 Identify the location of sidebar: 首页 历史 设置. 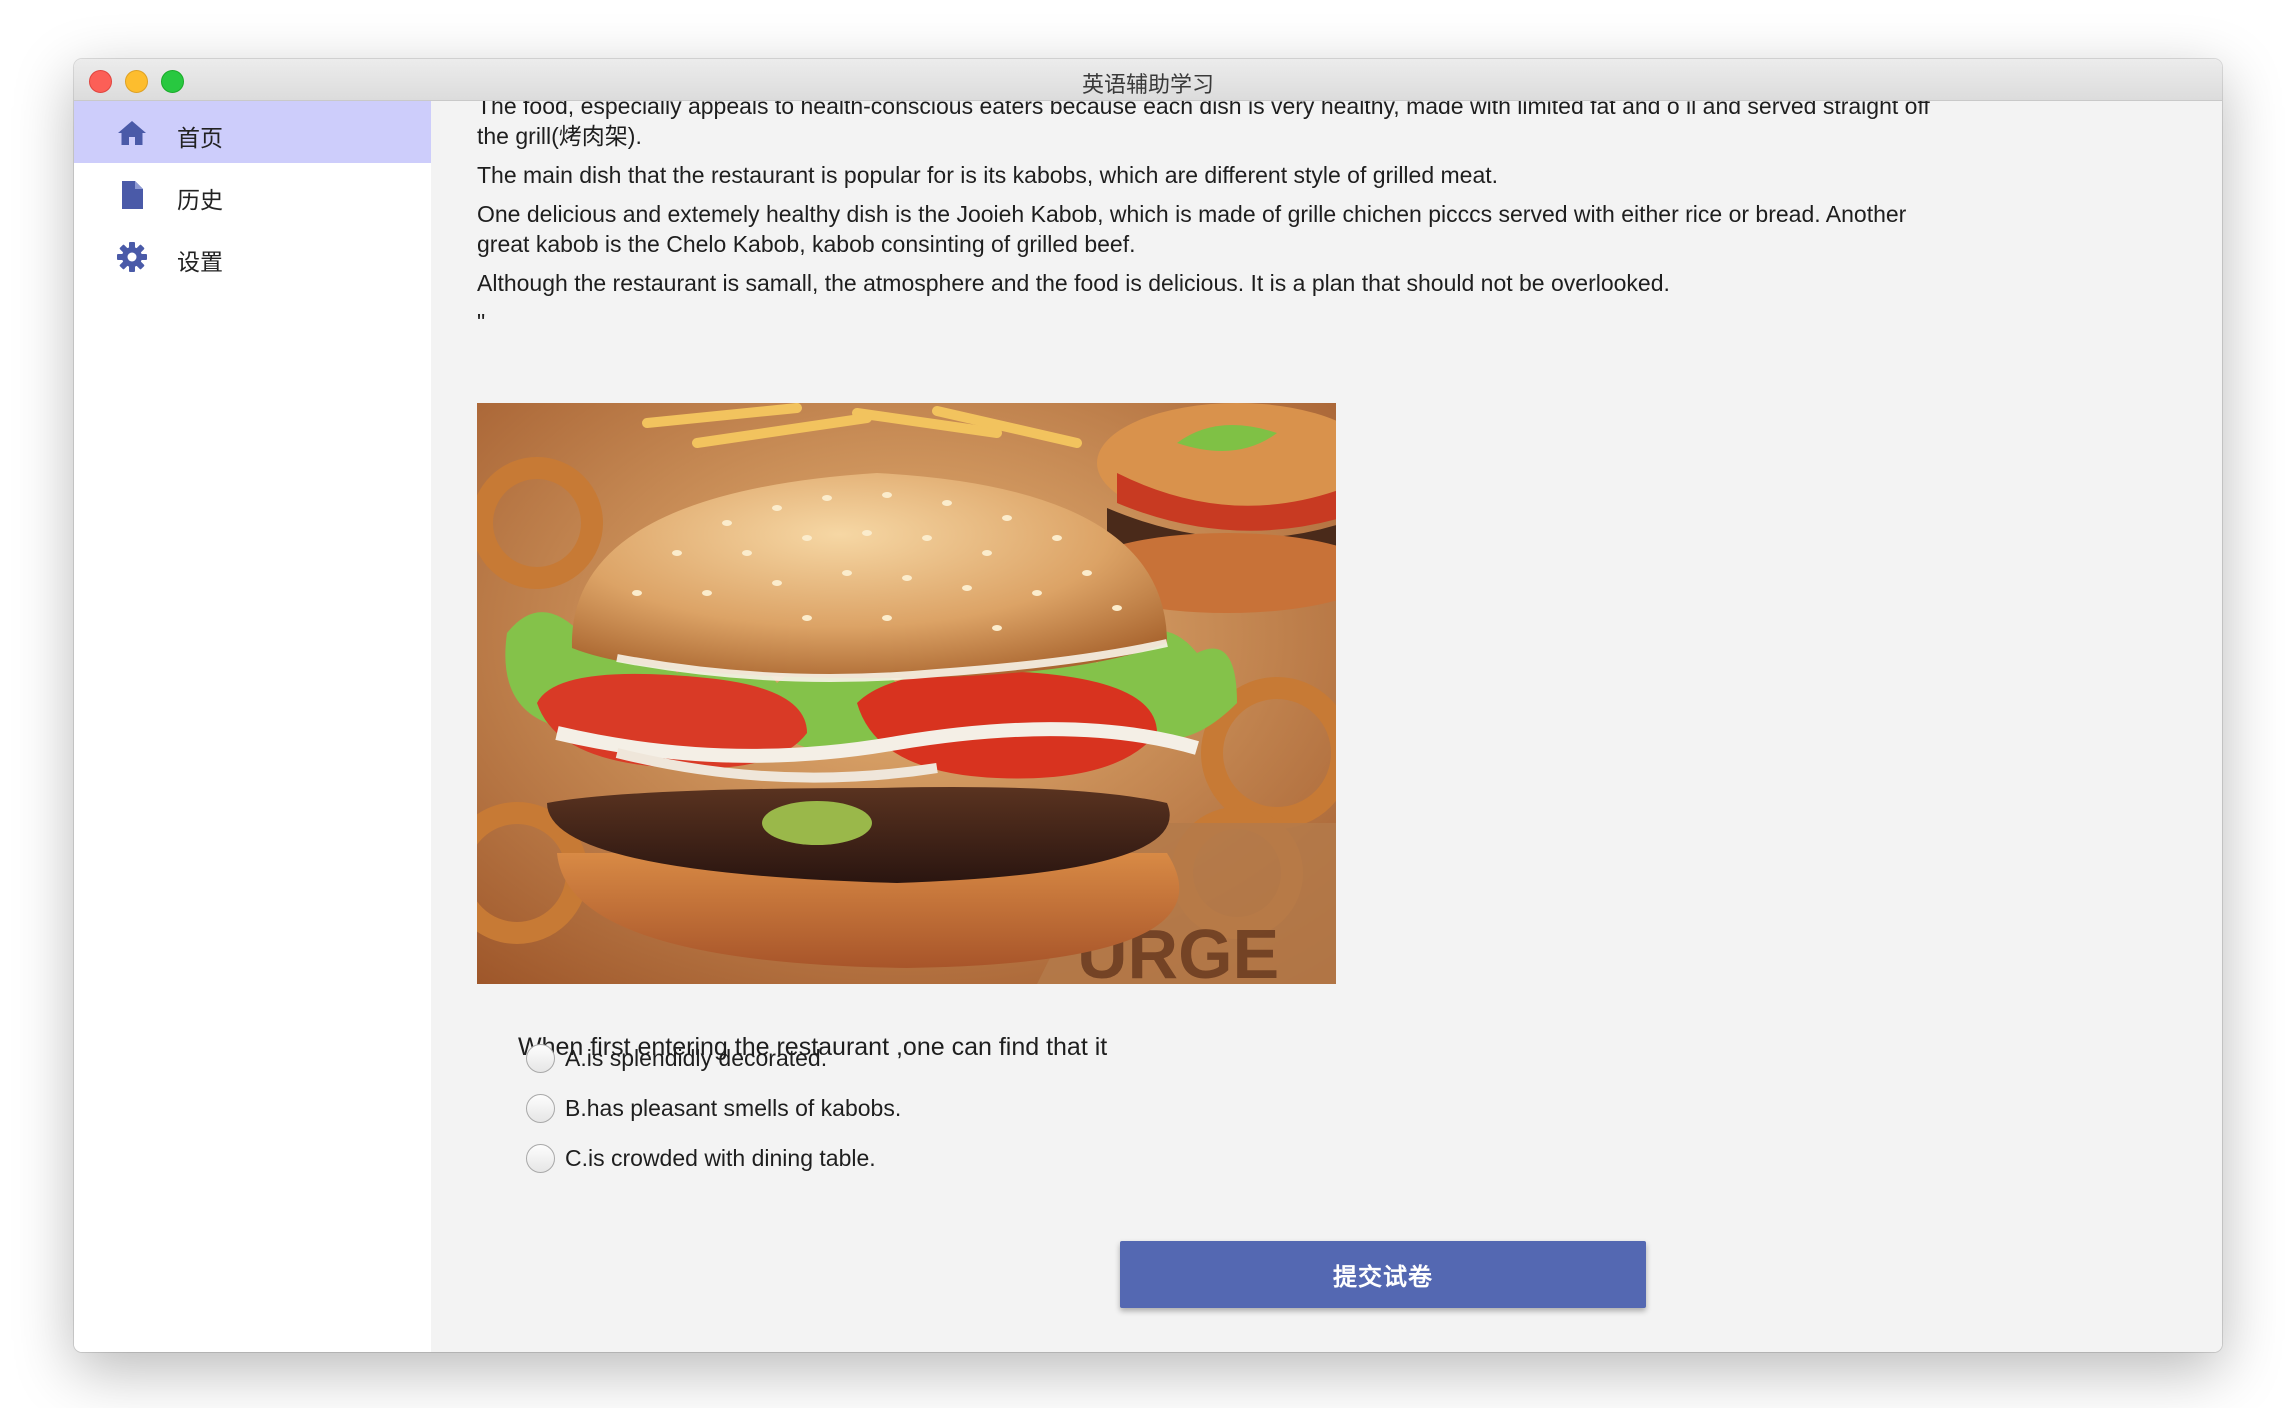
(252, 726).